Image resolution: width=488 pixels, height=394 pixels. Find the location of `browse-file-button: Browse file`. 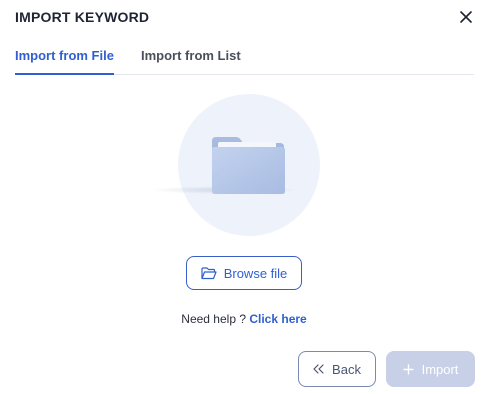

browse-file-button: Browse file is located at coordinates (244, 273).